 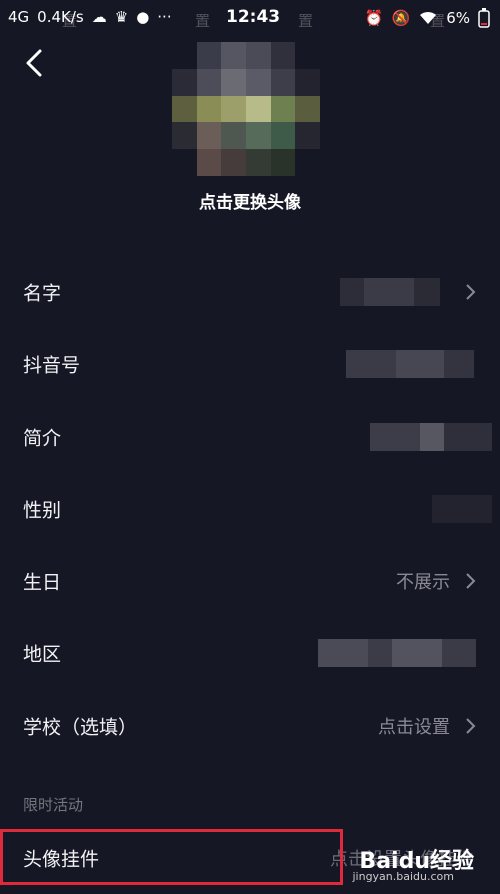 What do you see at coordinates (246, 109) in the screenshot?
I see `avatar` at bounding box center [246, 109].